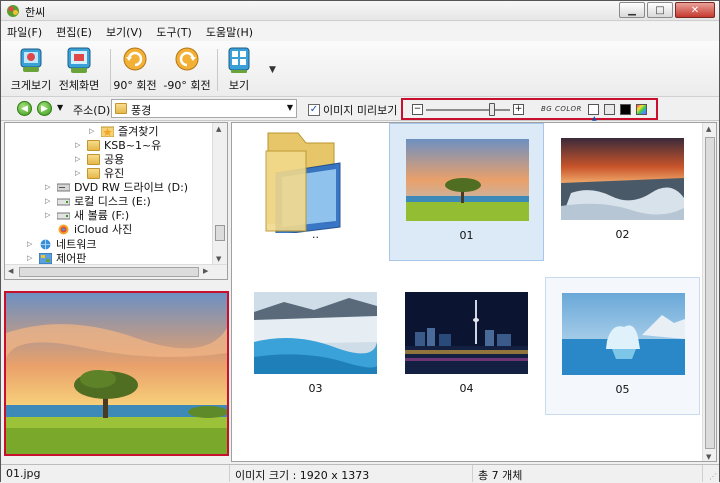 Image resolution: width=720 pixels, height=483 pixels. I want to click on forward-button: ▶, so click(44, 108).